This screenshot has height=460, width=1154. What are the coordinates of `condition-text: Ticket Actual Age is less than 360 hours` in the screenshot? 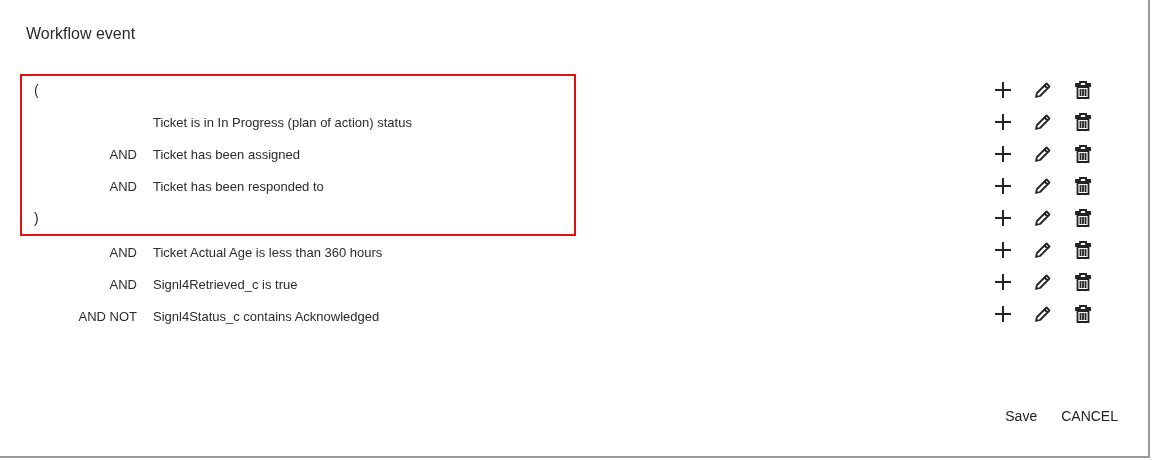 It's located at (268, 252).